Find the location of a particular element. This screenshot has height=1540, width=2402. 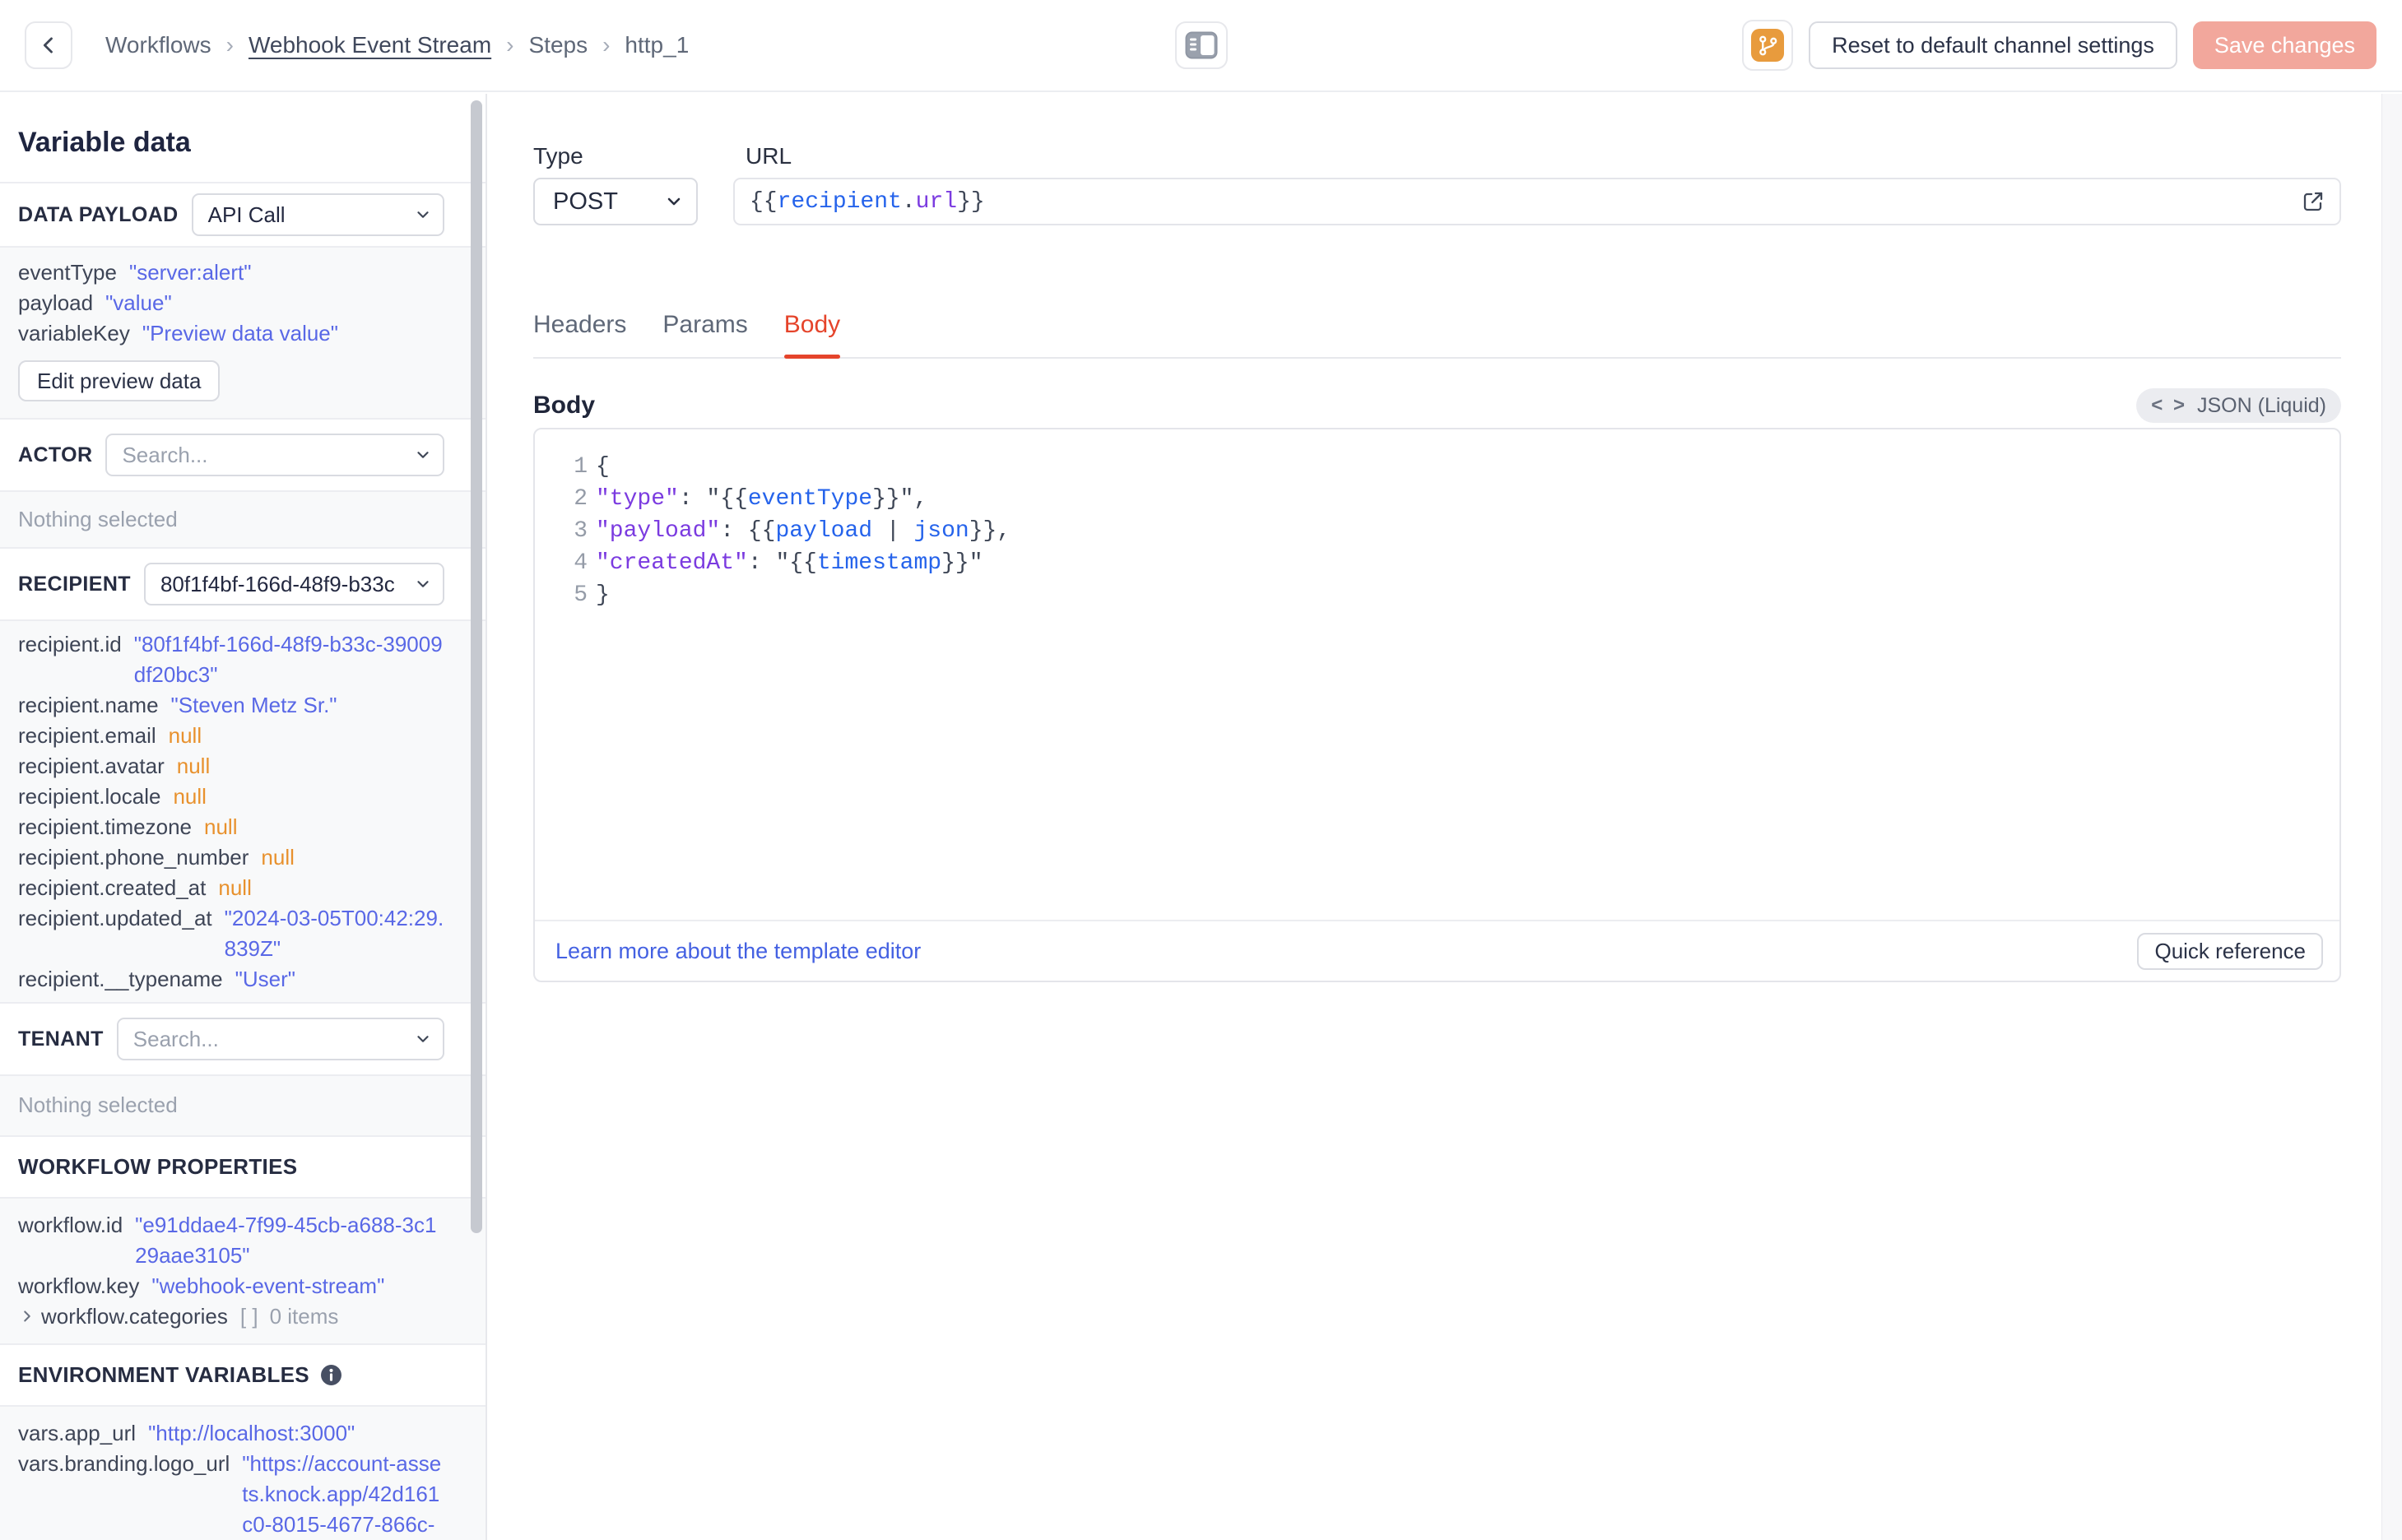

code-line: 2 "type": "{{eventType}}", is located at coordinates (1437, 499).